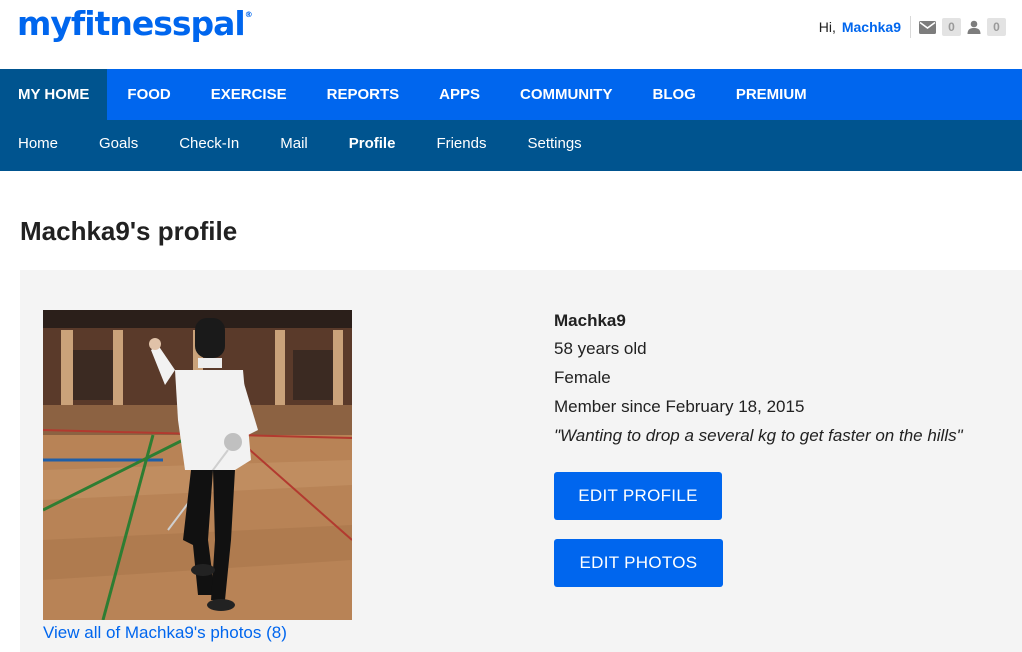  Describe the element at coordinates (951, 27) in the screenshot. I see `mail-count-badge: 0` at that location.